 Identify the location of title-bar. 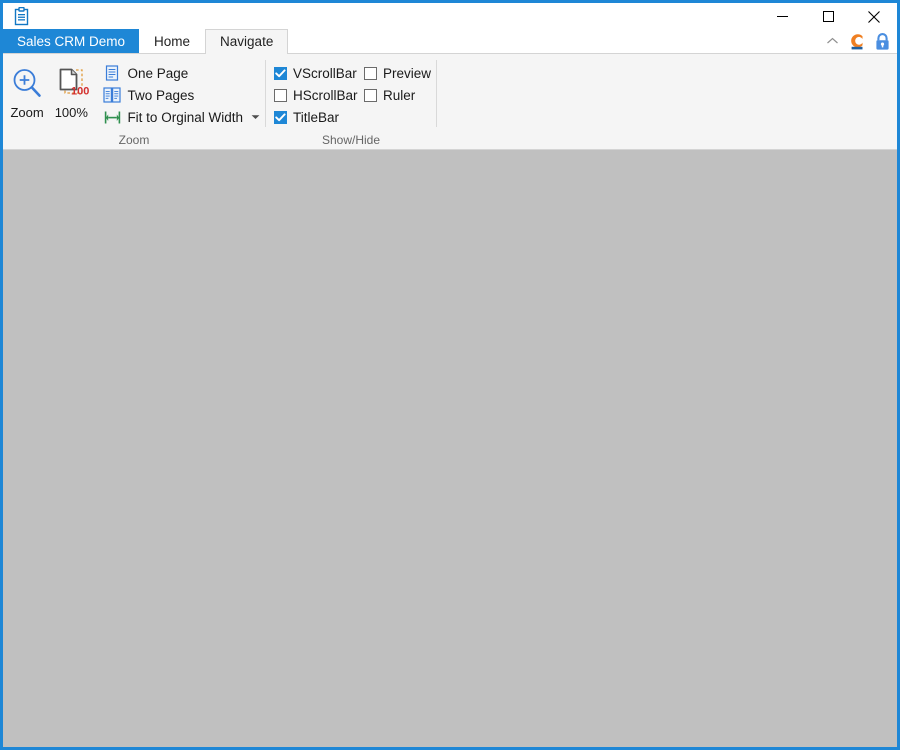
(450, 15).